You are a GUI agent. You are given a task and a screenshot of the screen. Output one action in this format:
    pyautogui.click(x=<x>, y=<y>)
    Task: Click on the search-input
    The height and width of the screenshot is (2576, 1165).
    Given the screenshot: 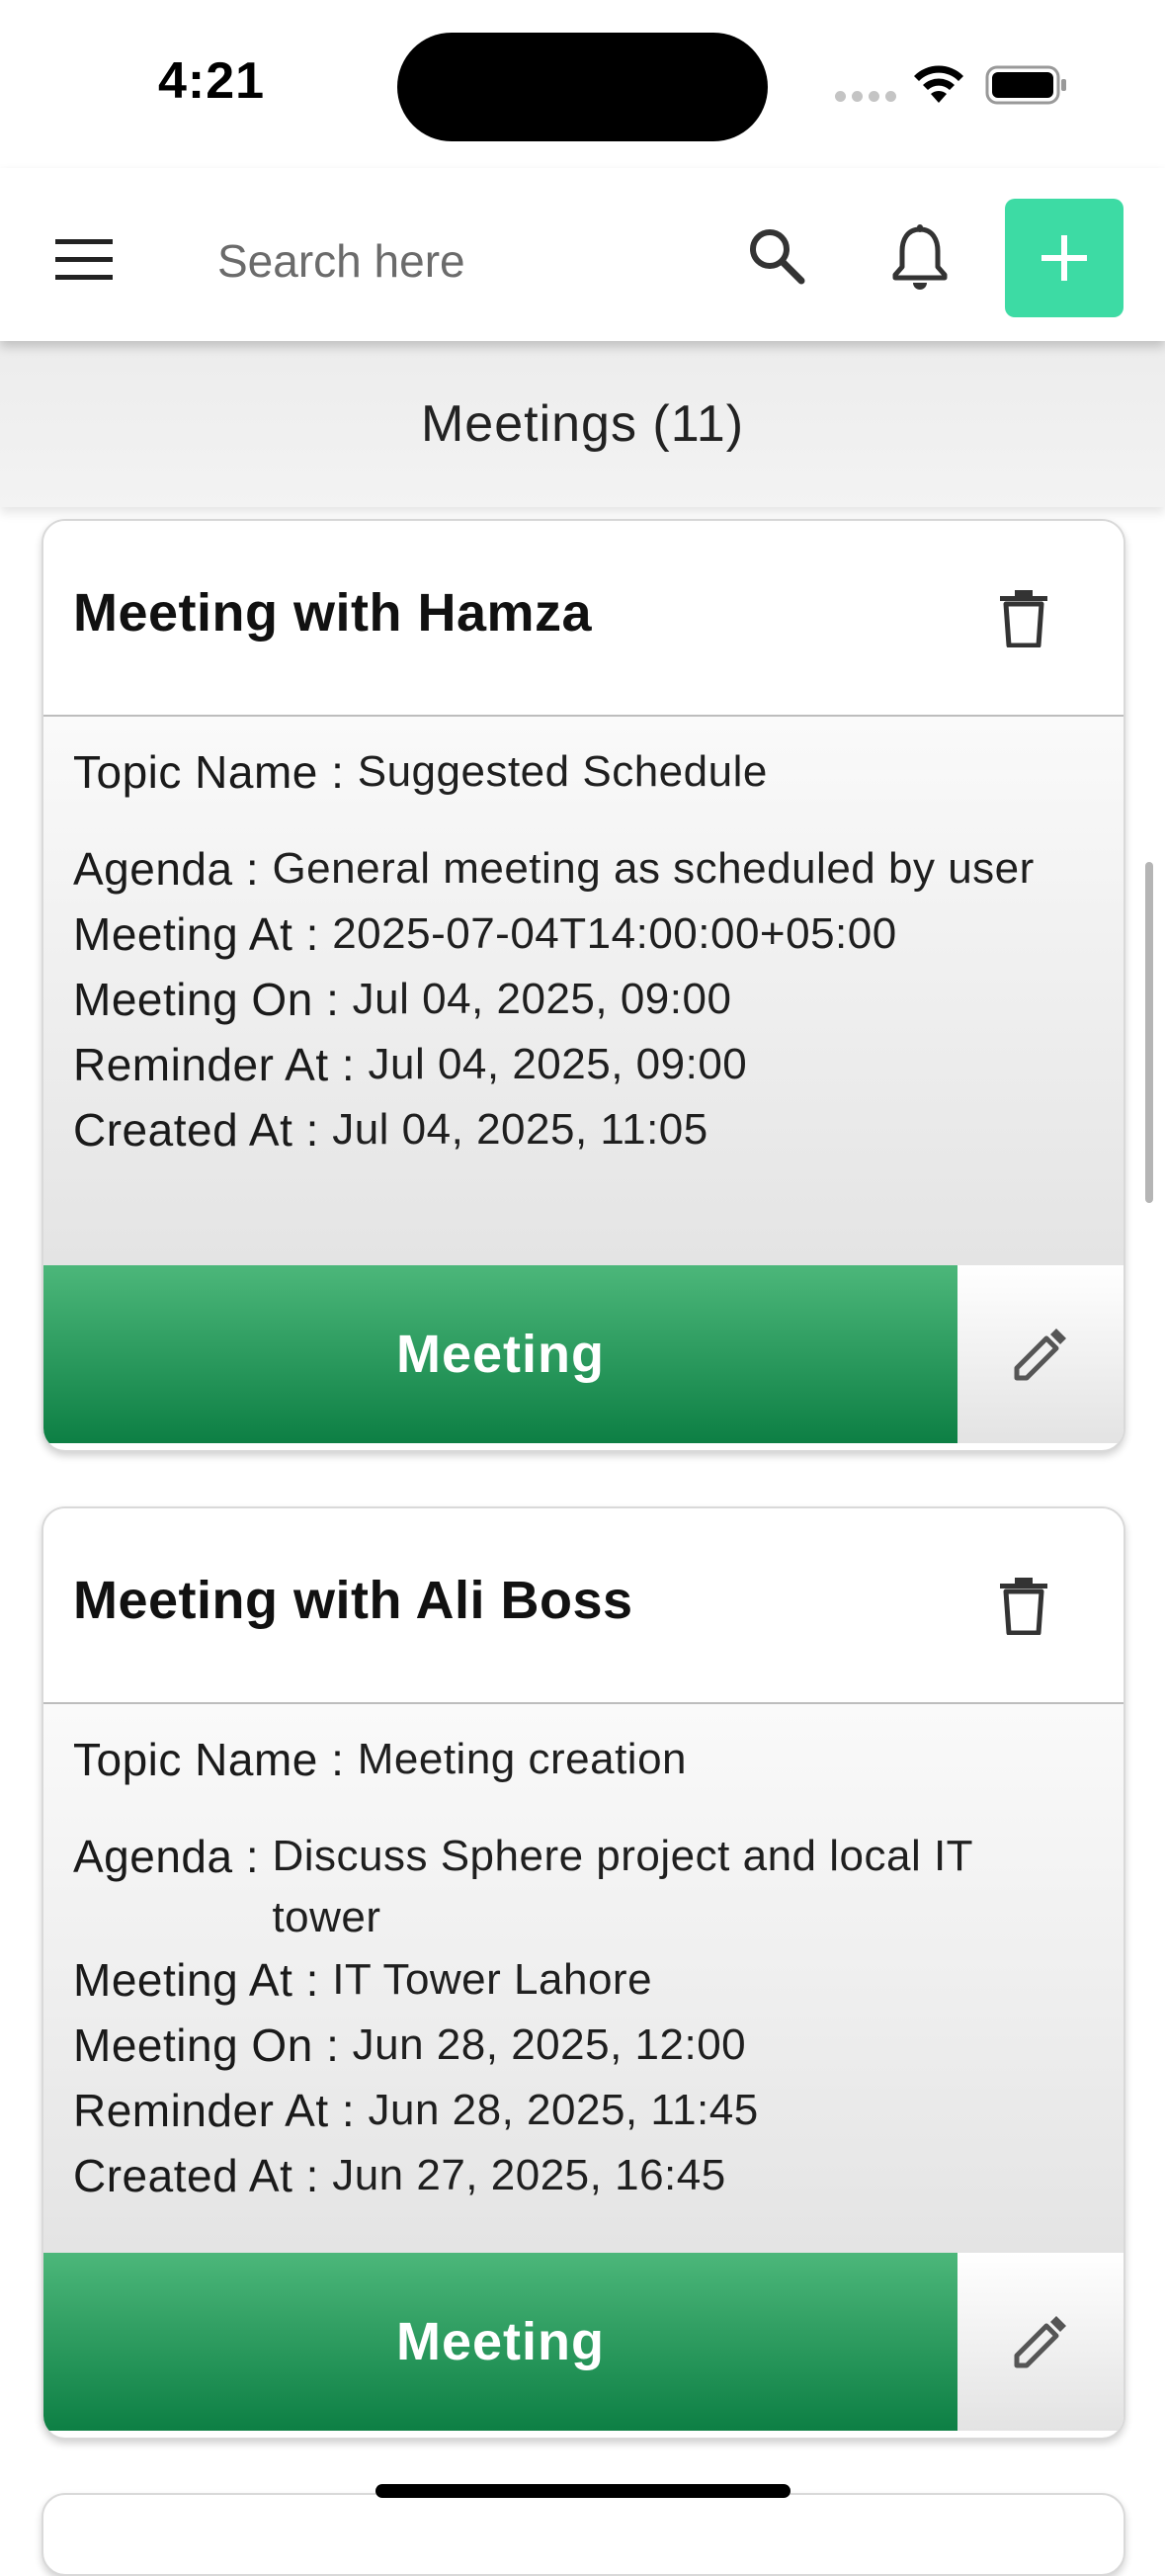 What is the action you would take?
    pyautogui.click(x=454, y=261)
    